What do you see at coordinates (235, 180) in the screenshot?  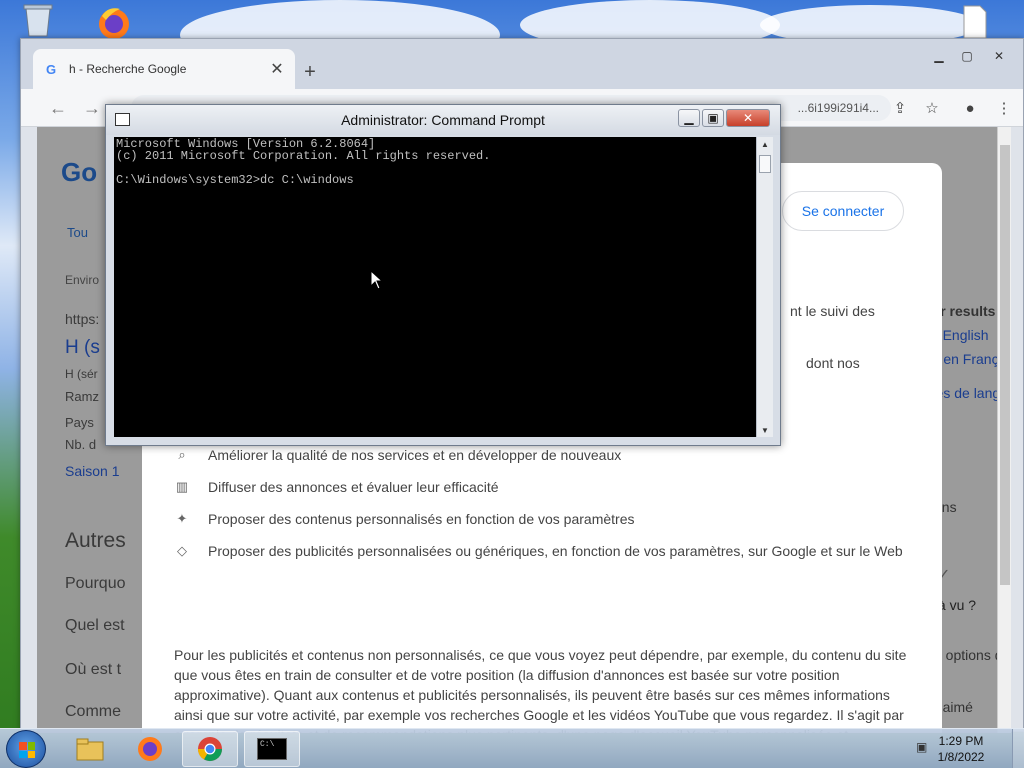 I see `console-input-line: C:\Windows\system32>dc C:\windows` at bounding box center [235, 180].